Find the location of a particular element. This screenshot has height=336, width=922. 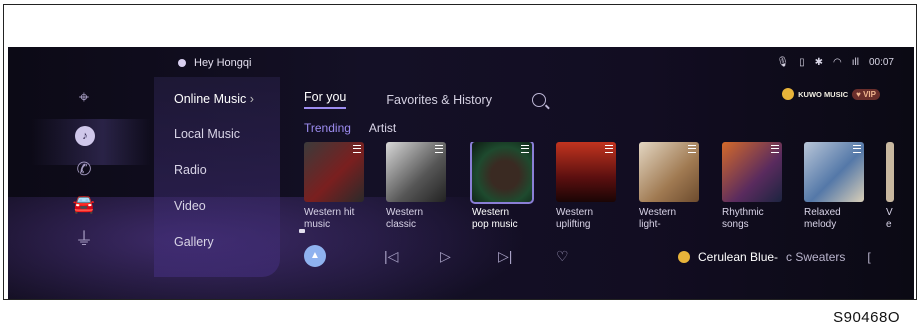

playlist-card: Western classic is located at coordinates (417, 186).